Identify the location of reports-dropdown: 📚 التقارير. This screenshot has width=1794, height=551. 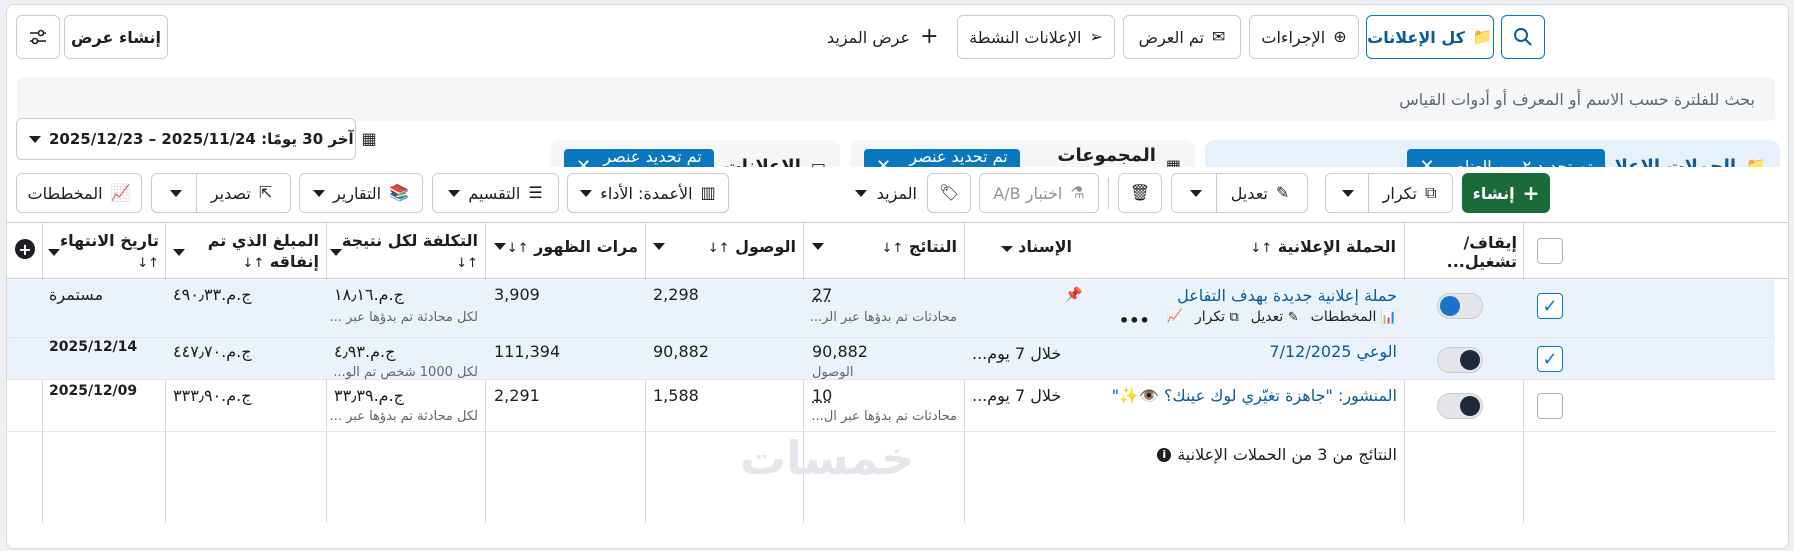
(361, 193).